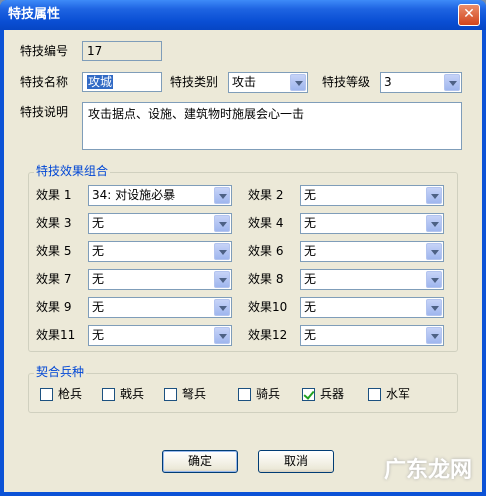  What do you see at coordinates (296, 461) in the screenshot?
I see `cancel-button: 取消` at bounding box center [296, 461].